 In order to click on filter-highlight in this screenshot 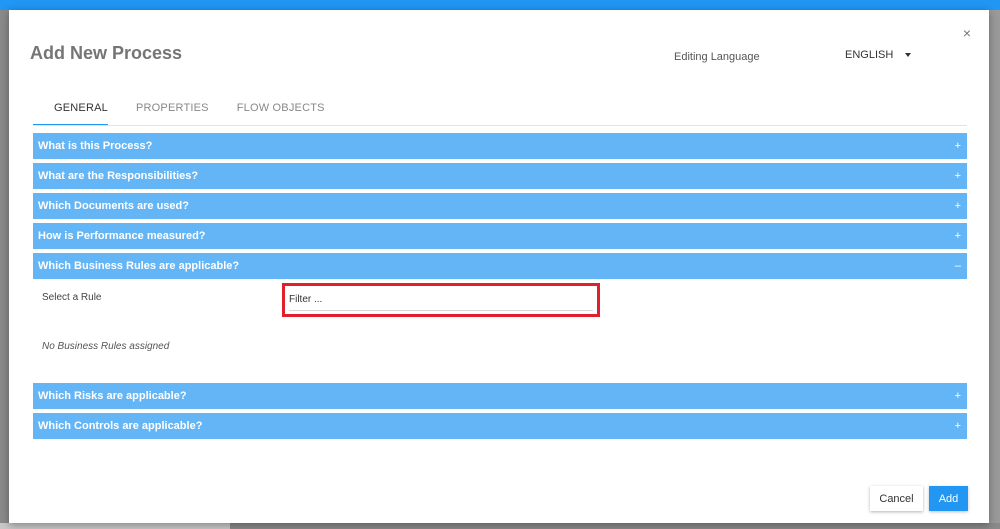, I will do `click(441, 300)`.